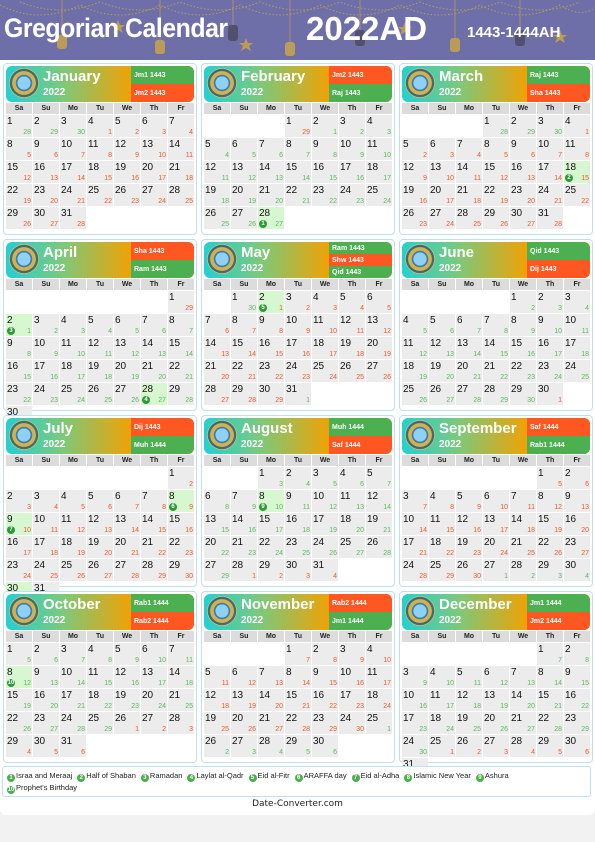 This screenshot has height=842, width=595. What do you see at coordinates (442, 348) in the screenshot?
I see `day-cell: 12 13` at bounding box center [442, 348].